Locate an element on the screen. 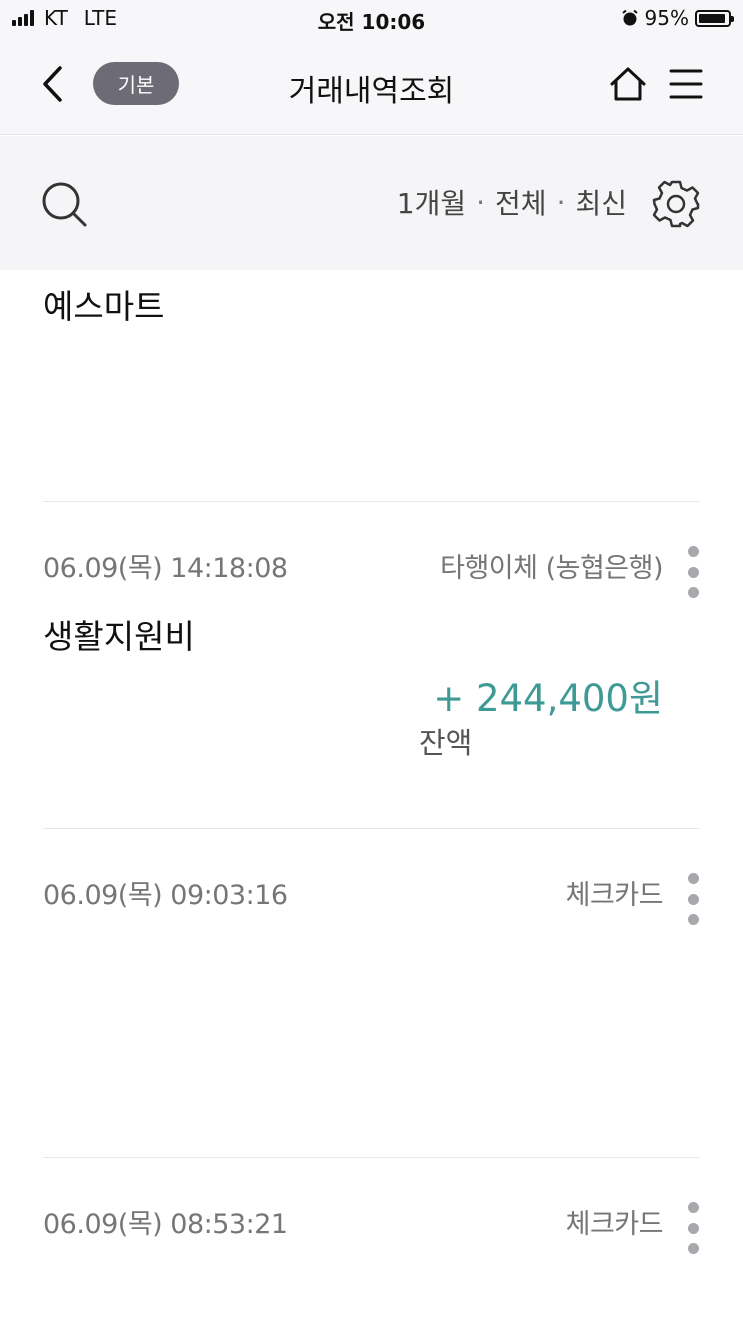 The height and width of the screenshot is (1328, 743). filter-settings-button is located at coordinates (676, 204).